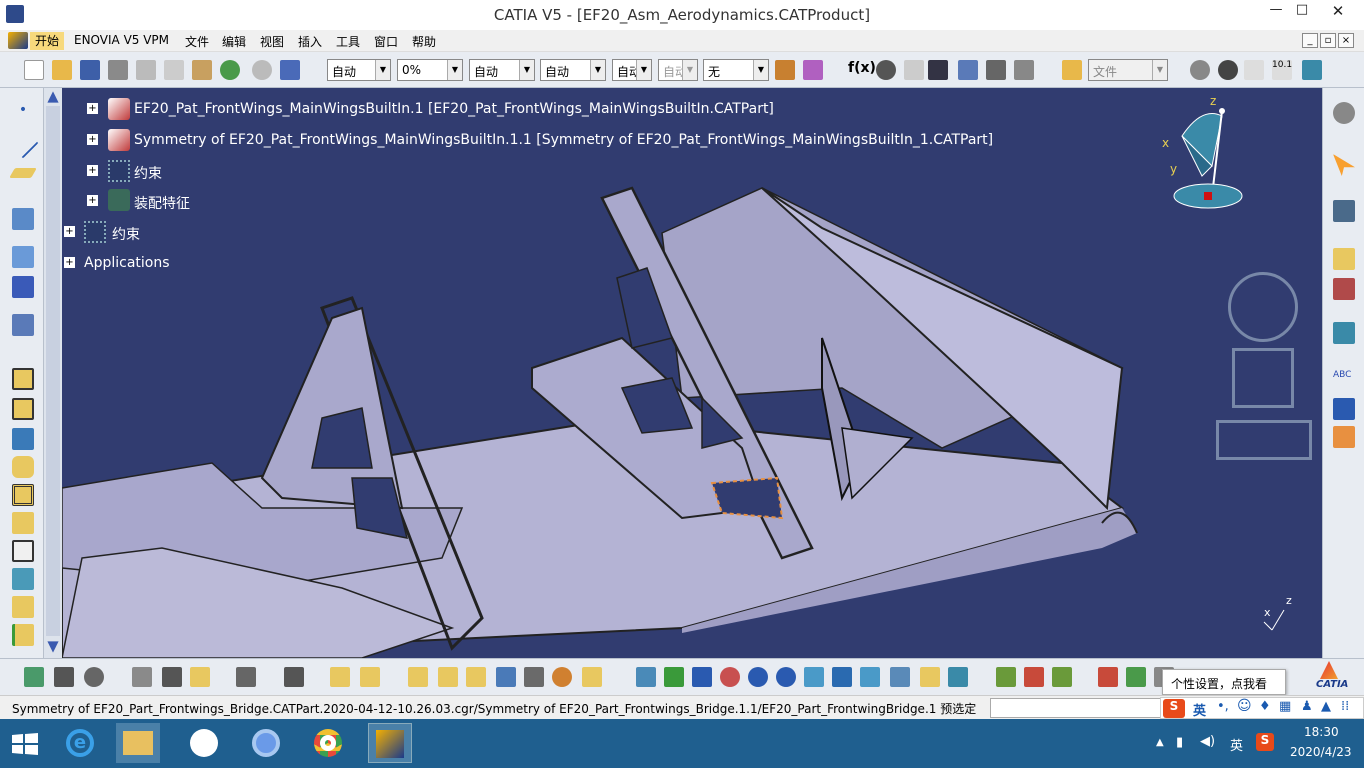 The image size is (1364, 768). I want to click on chromium-icon, so click(266, 743).